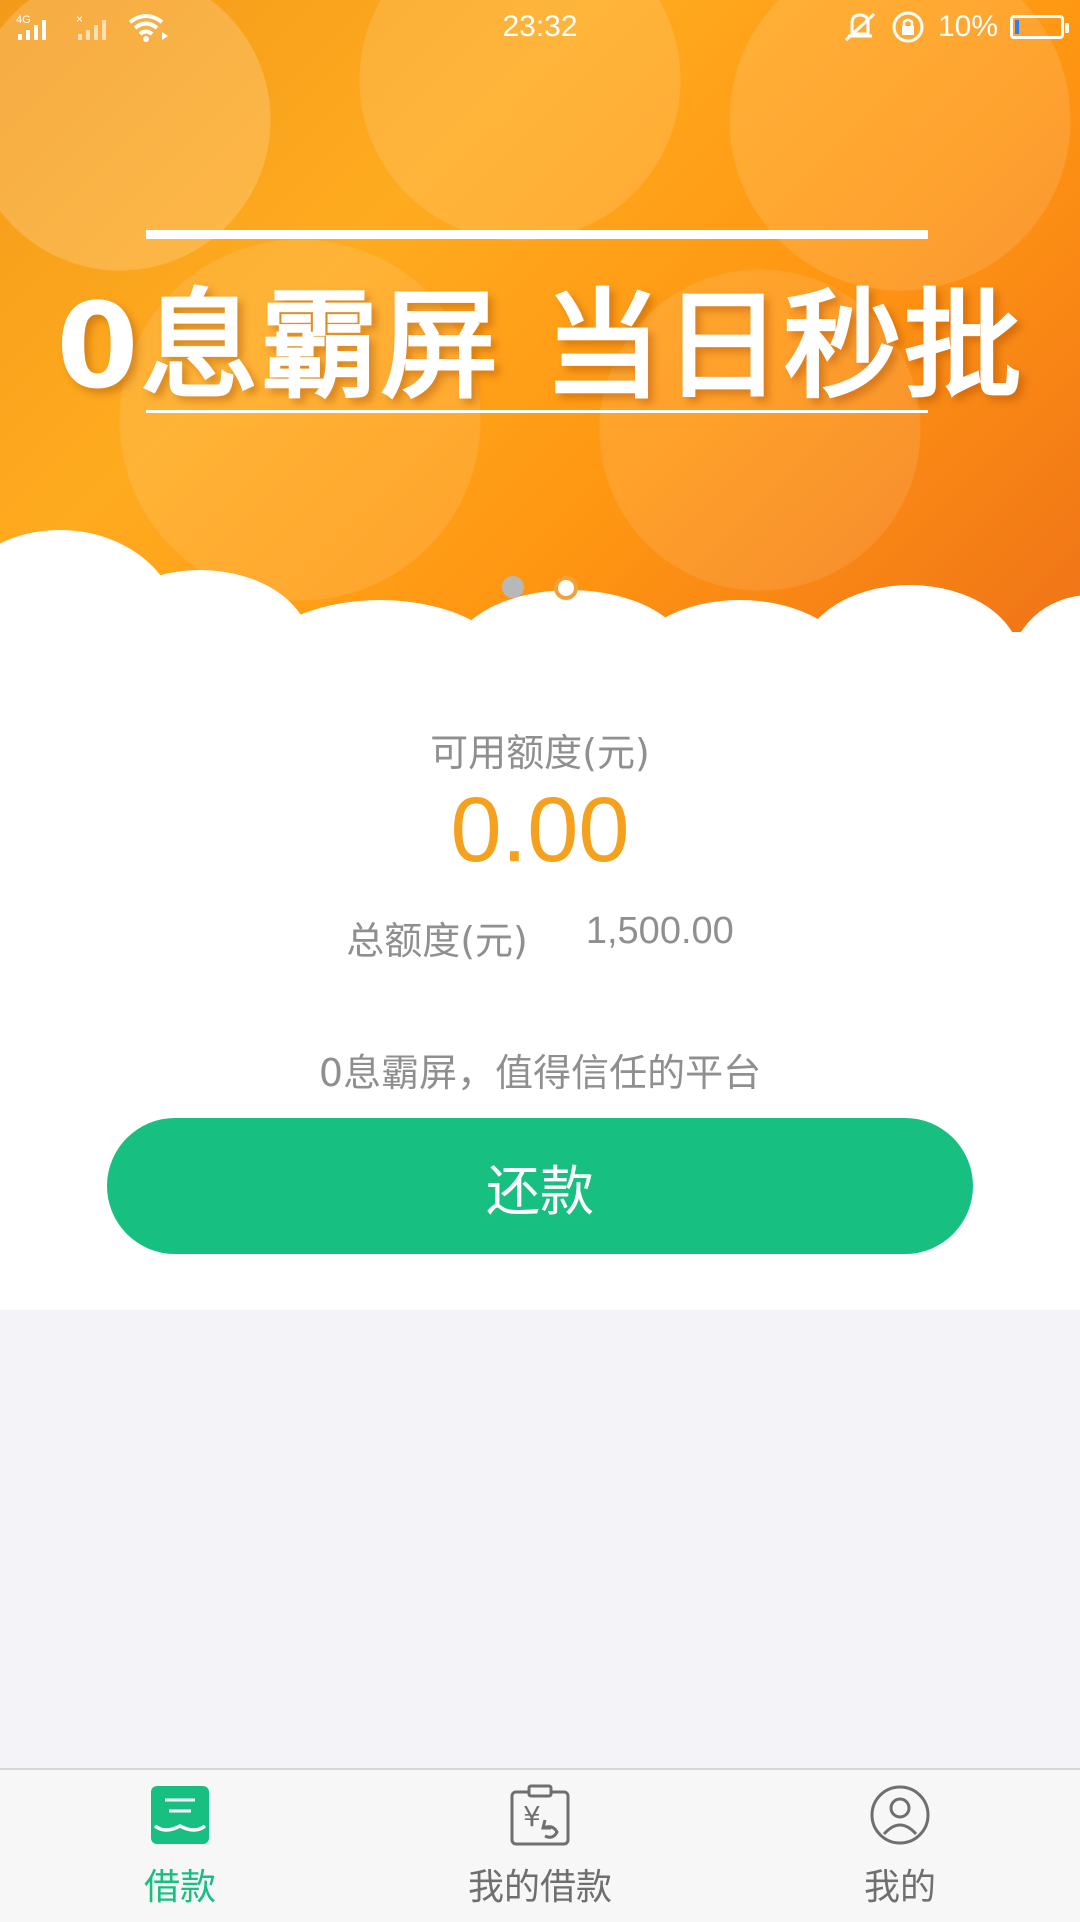  I want to click on profile-icon, so click(900, 1815).